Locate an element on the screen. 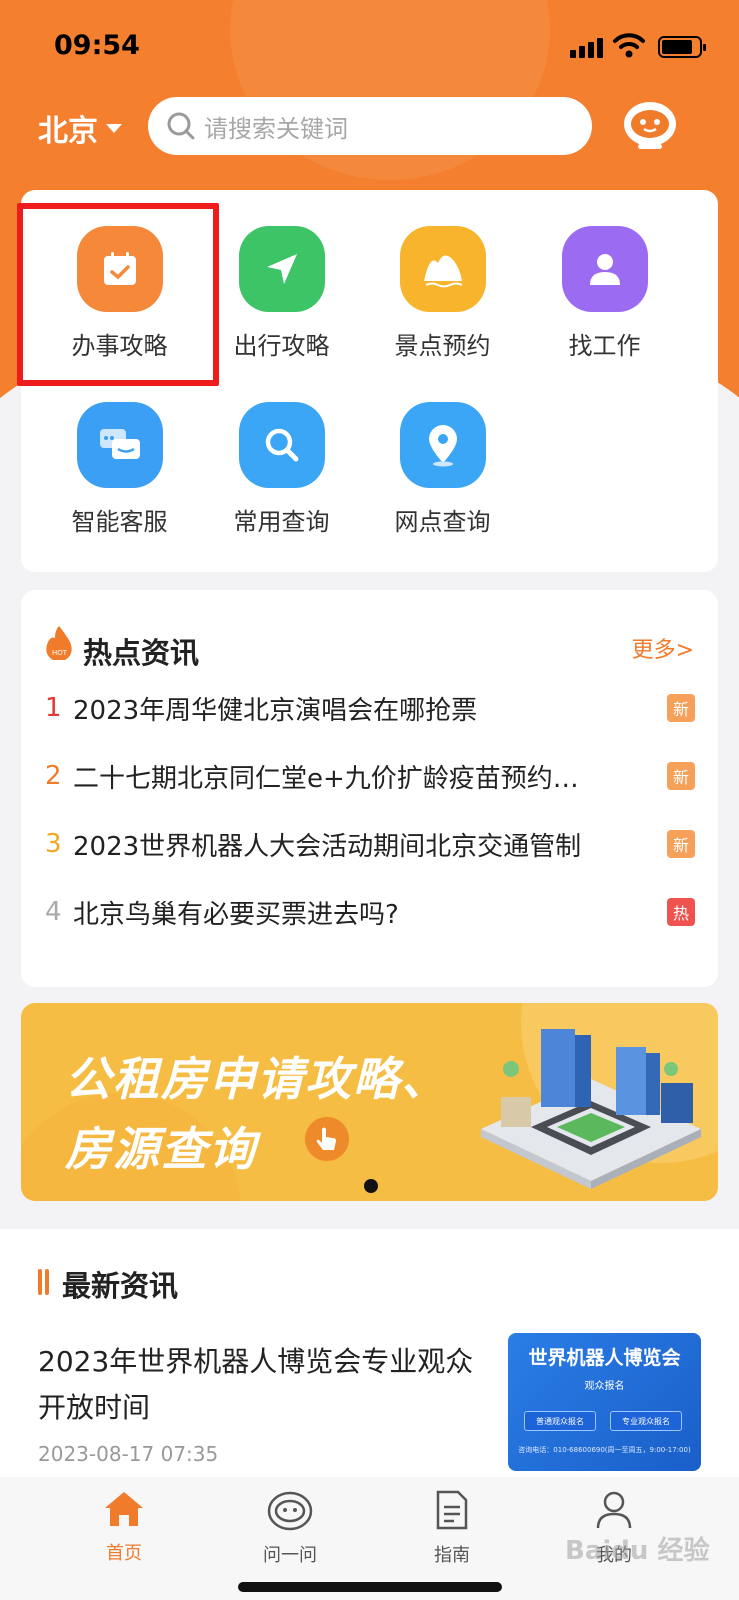 Image resolution: width=739 pixels, height=1600 pixels. banner-title-line2: 房源查询 is located at coordinates (161, 1149).